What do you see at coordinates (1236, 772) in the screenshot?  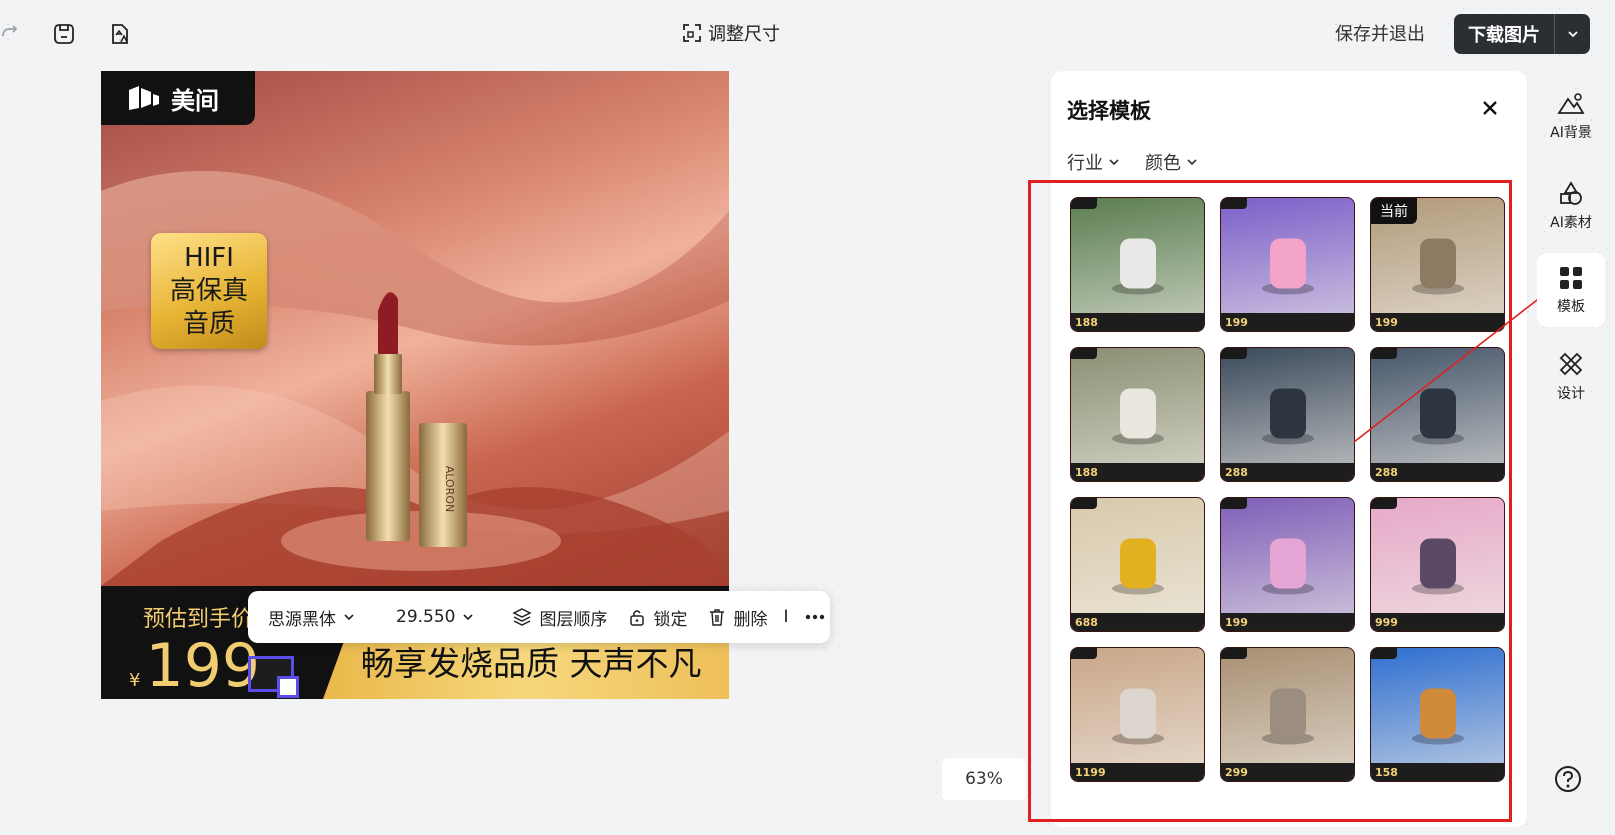 I see `template-price: 299` at bounding box center [1236, 772].